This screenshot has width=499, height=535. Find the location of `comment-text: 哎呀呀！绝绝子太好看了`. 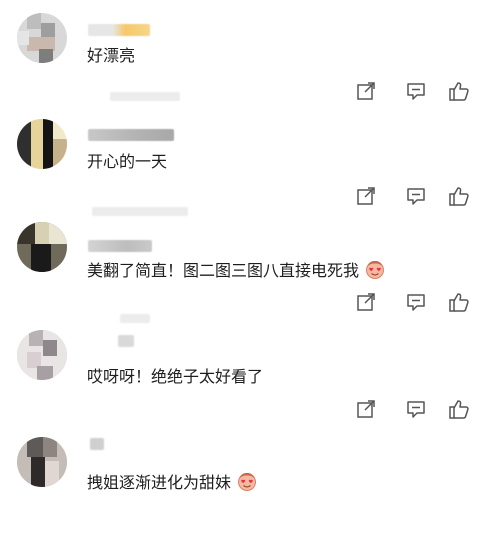

comment-text: 哎呀呀！绝绝子太好看了 is located at coordinates (175, 376).